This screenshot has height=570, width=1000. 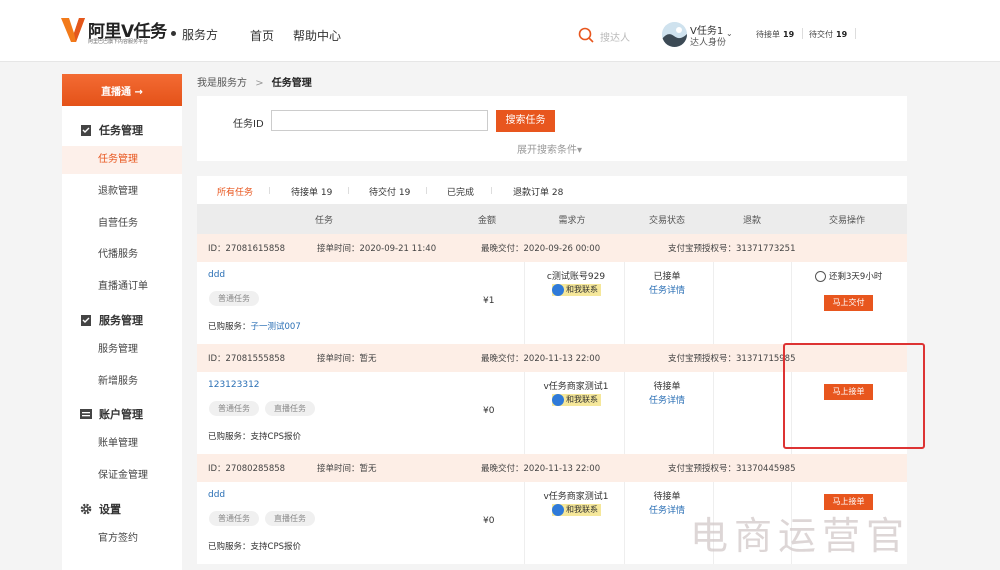 I want to click on sidebar-item-self-tasks: 自营任务, so click(x=122, y=224).